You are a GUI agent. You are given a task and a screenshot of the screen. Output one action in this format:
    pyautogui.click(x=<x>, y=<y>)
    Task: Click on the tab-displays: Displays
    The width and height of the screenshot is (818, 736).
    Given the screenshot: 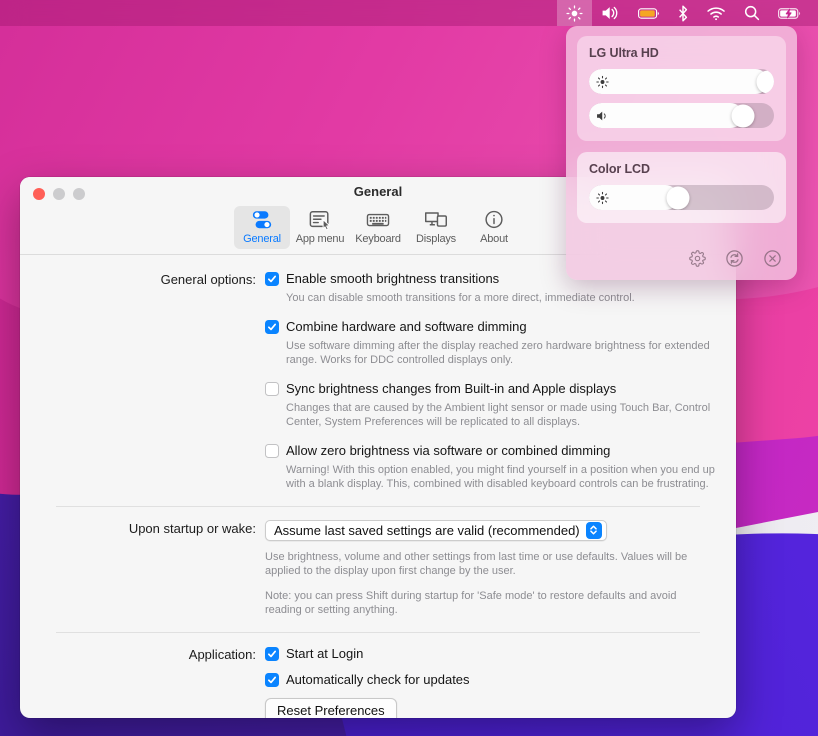 What is the action you would take?
    pyautogui.click(x=436, y=227)
    